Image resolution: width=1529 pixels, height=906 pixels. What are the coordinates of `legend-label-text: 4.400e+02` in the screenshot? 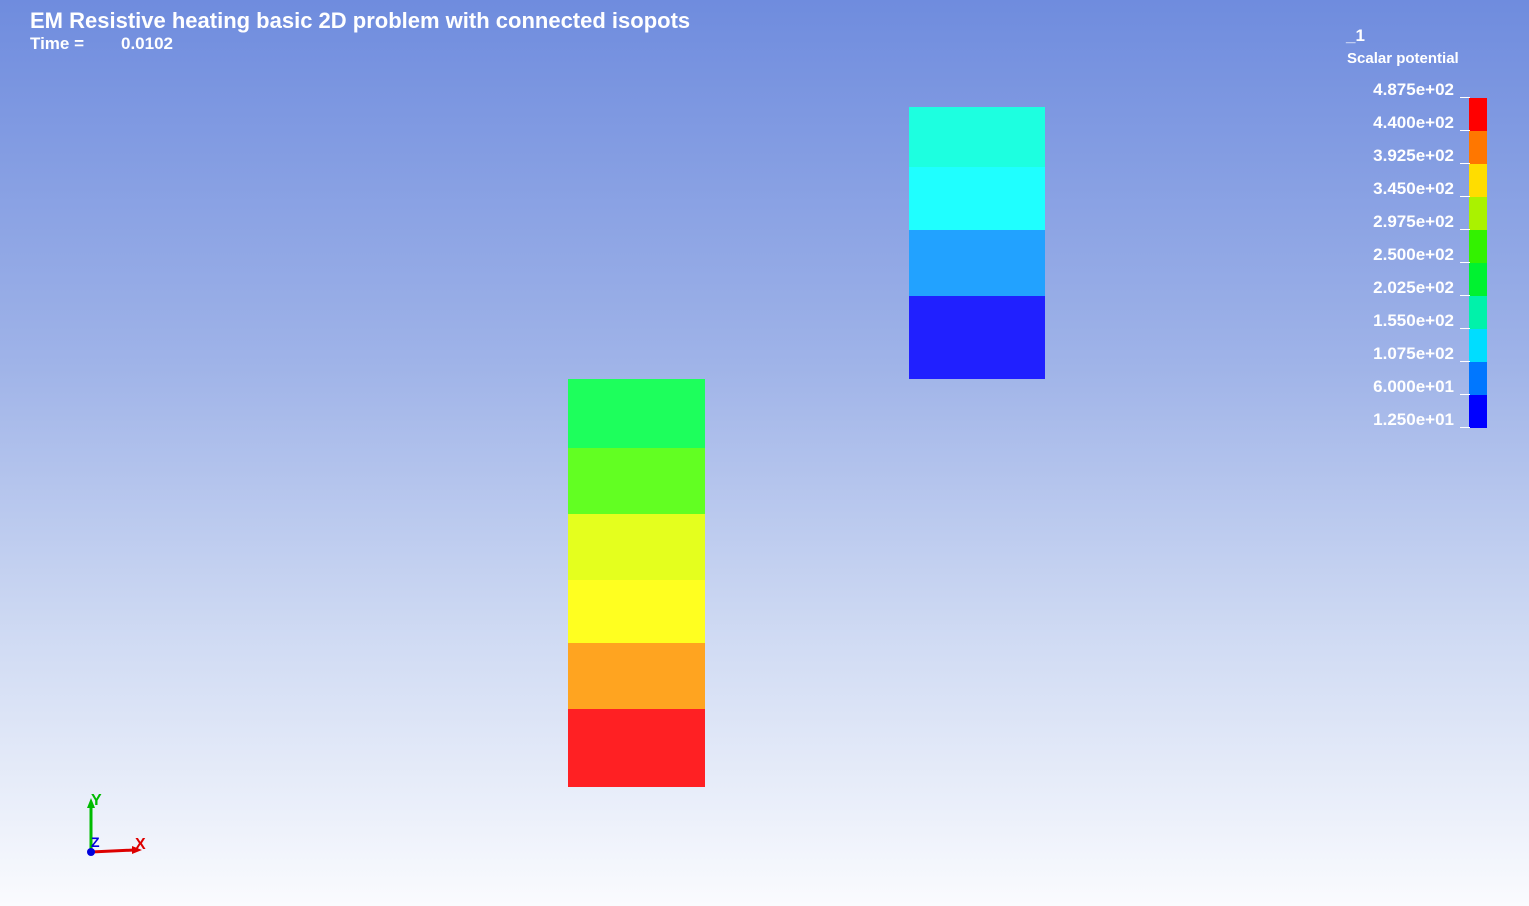 It's located at (1413, 122).